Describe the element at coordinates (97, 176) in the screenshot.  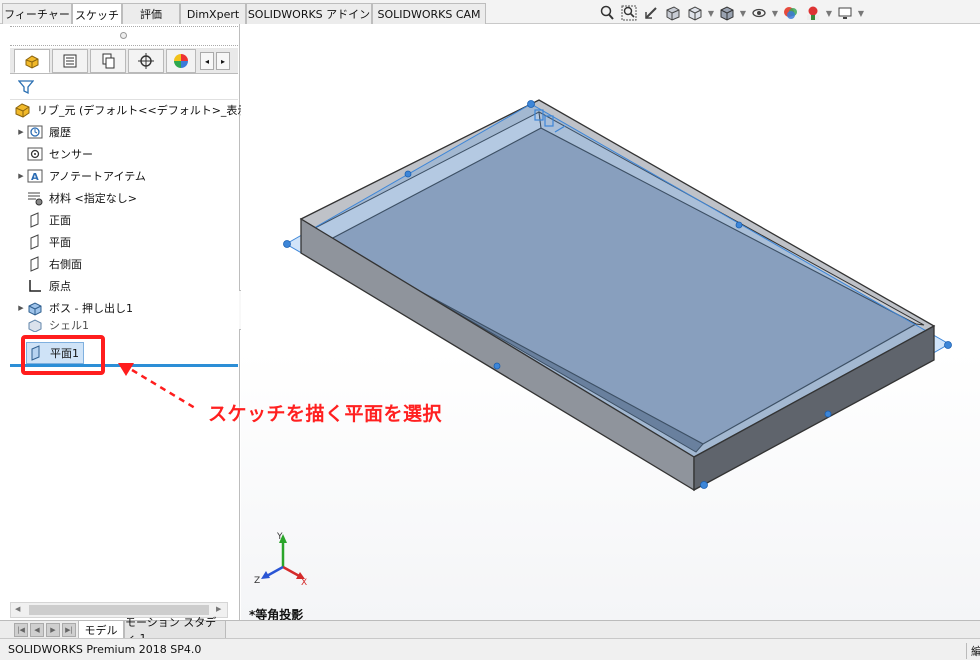
I see `tree-item-label: アノテートアイテム` at that location.